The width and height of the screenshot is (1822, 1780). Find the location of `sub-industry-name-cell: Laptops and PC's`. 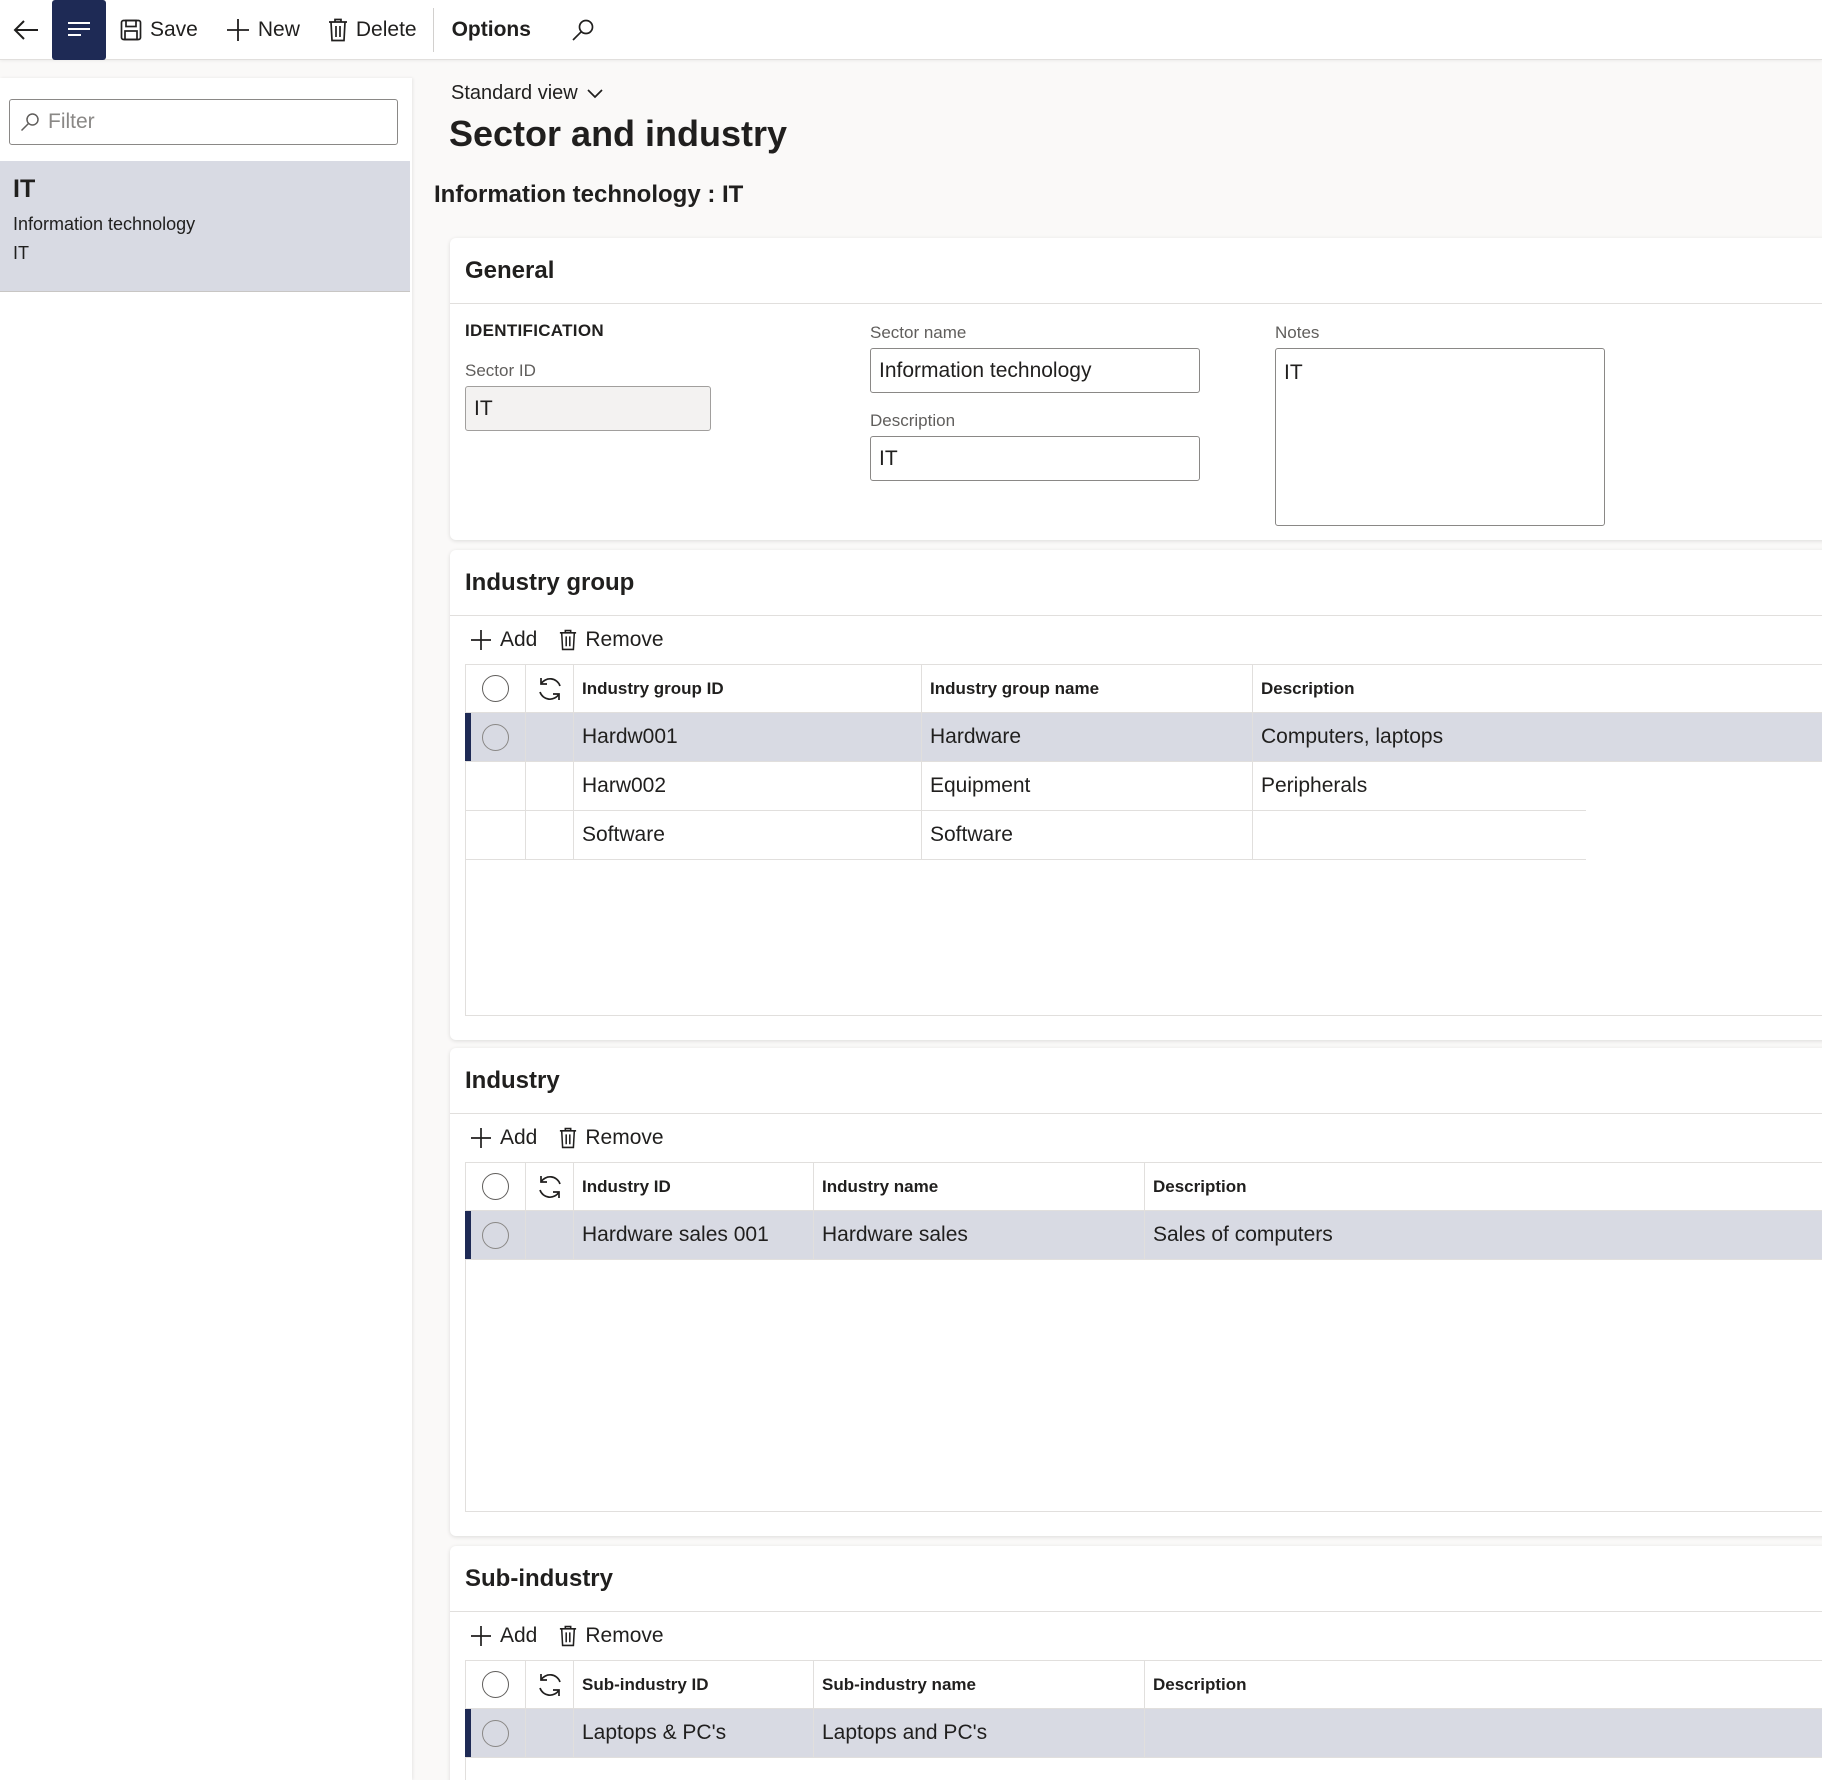

sub-industry-name-cell: Laptops and PC's is located at coordinates (979, 1733).